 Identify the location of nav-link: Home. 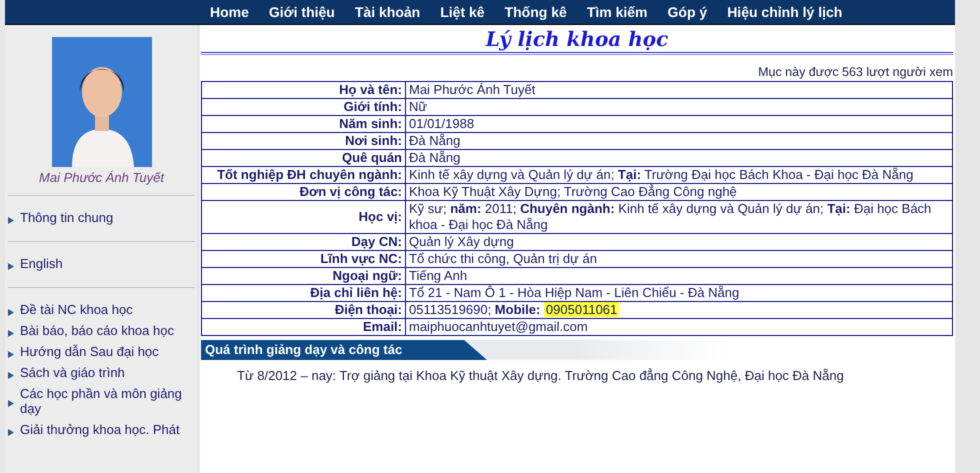
(229, 12).